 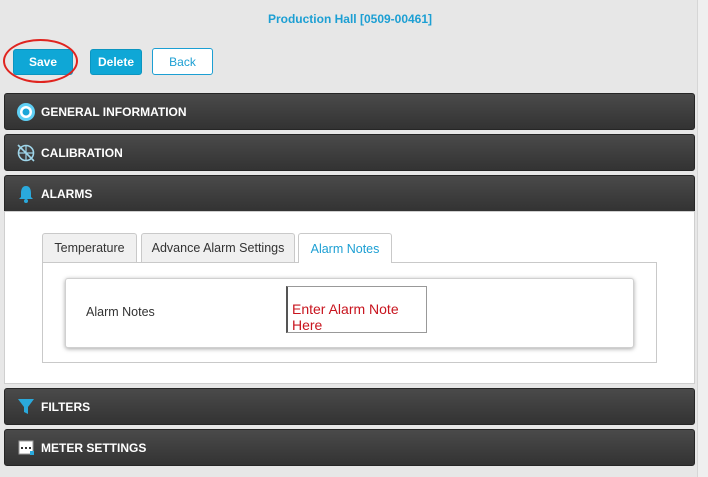 What do you see at coordinates (26, 194) in the screenshot?
I see `bell-icon` at bounding box center [26, 194].